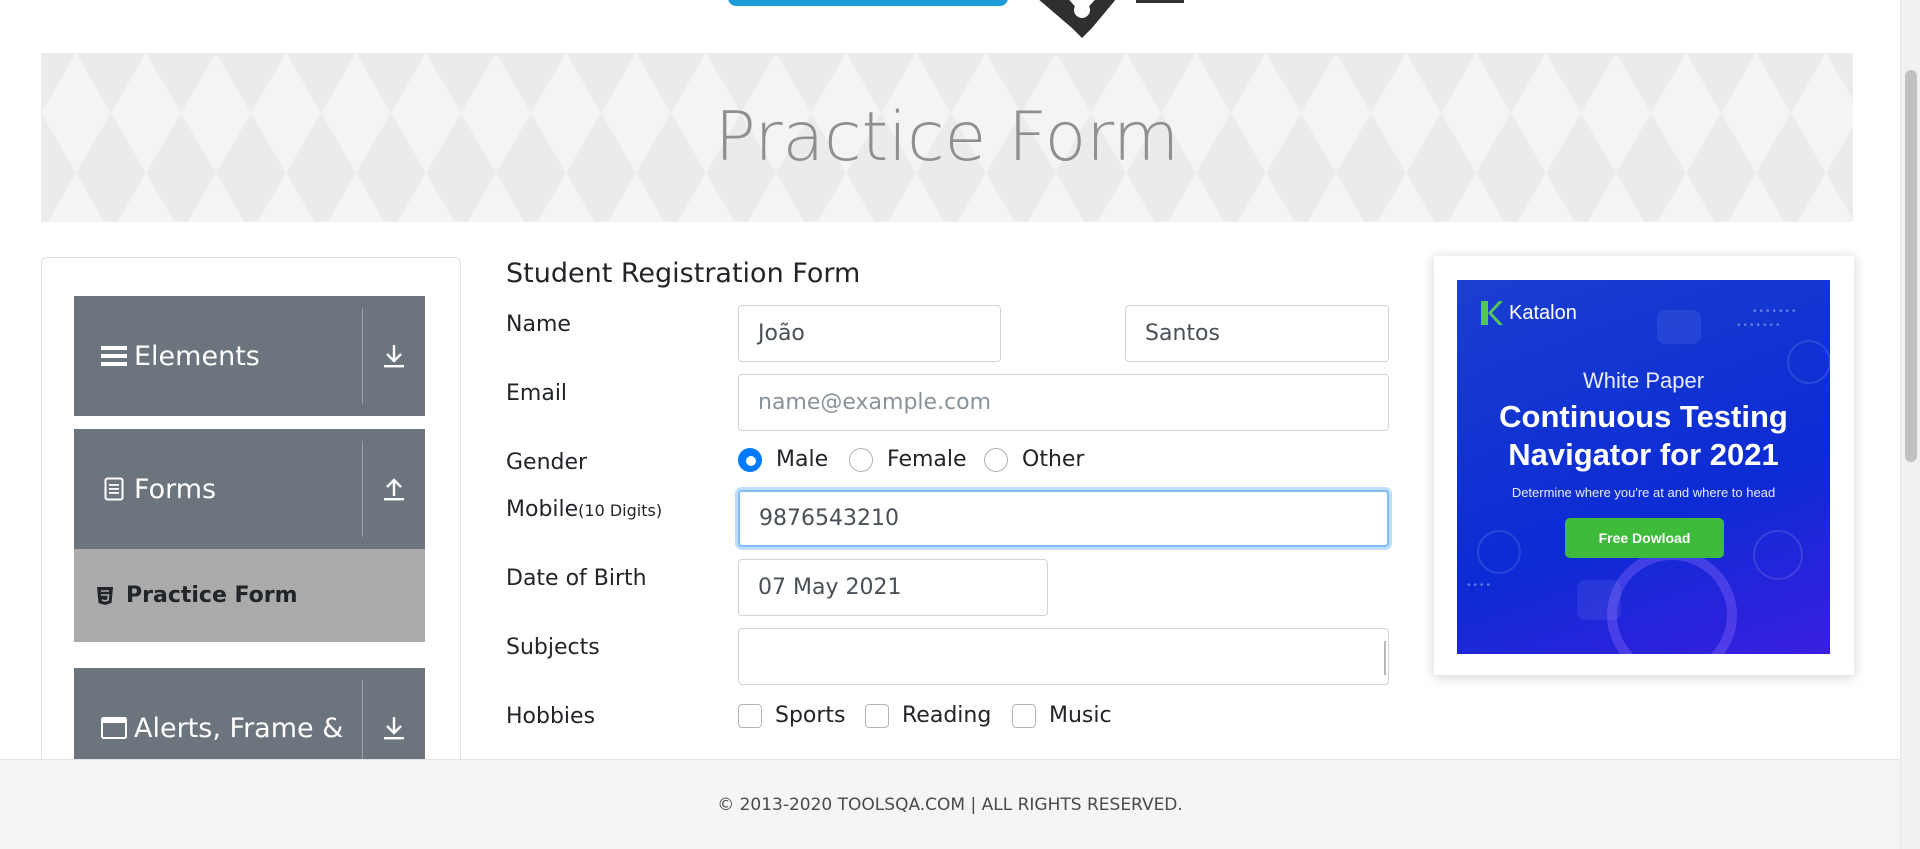  What do you see at coordinates (393, 356) in the screenshot?
I see `download-icon` at bounding box center [393, 356].